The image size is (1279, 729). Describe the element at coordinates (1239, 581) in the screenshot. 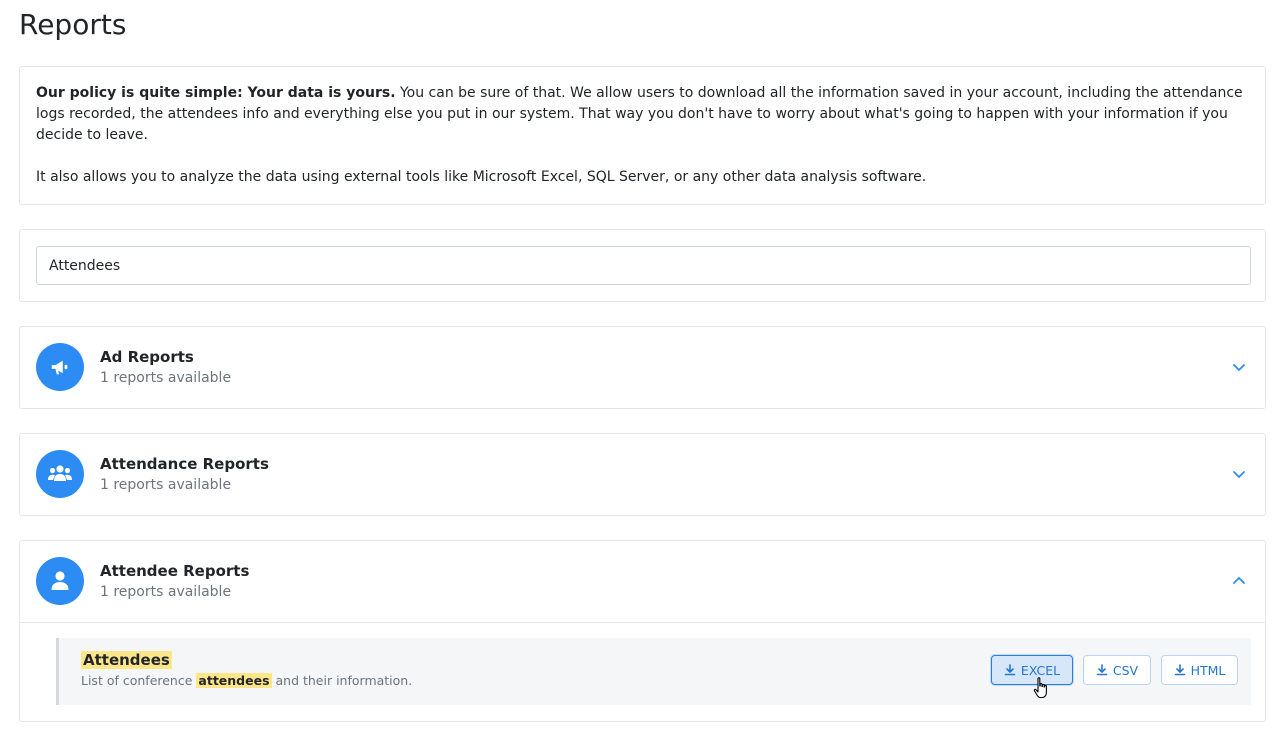

I see `chevron-up-icon` at that location.